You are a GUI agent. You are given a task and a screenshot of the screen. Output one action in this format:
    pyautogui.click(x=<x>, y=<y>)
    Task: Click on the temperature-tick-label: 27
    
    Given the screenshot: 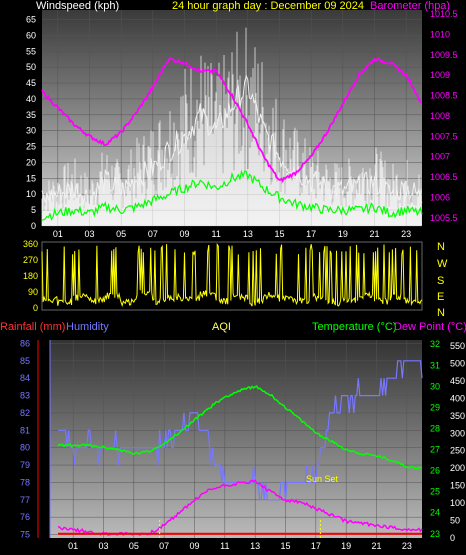 What is the action you would take?
    pyautogui.click(x=435, y=450)
    